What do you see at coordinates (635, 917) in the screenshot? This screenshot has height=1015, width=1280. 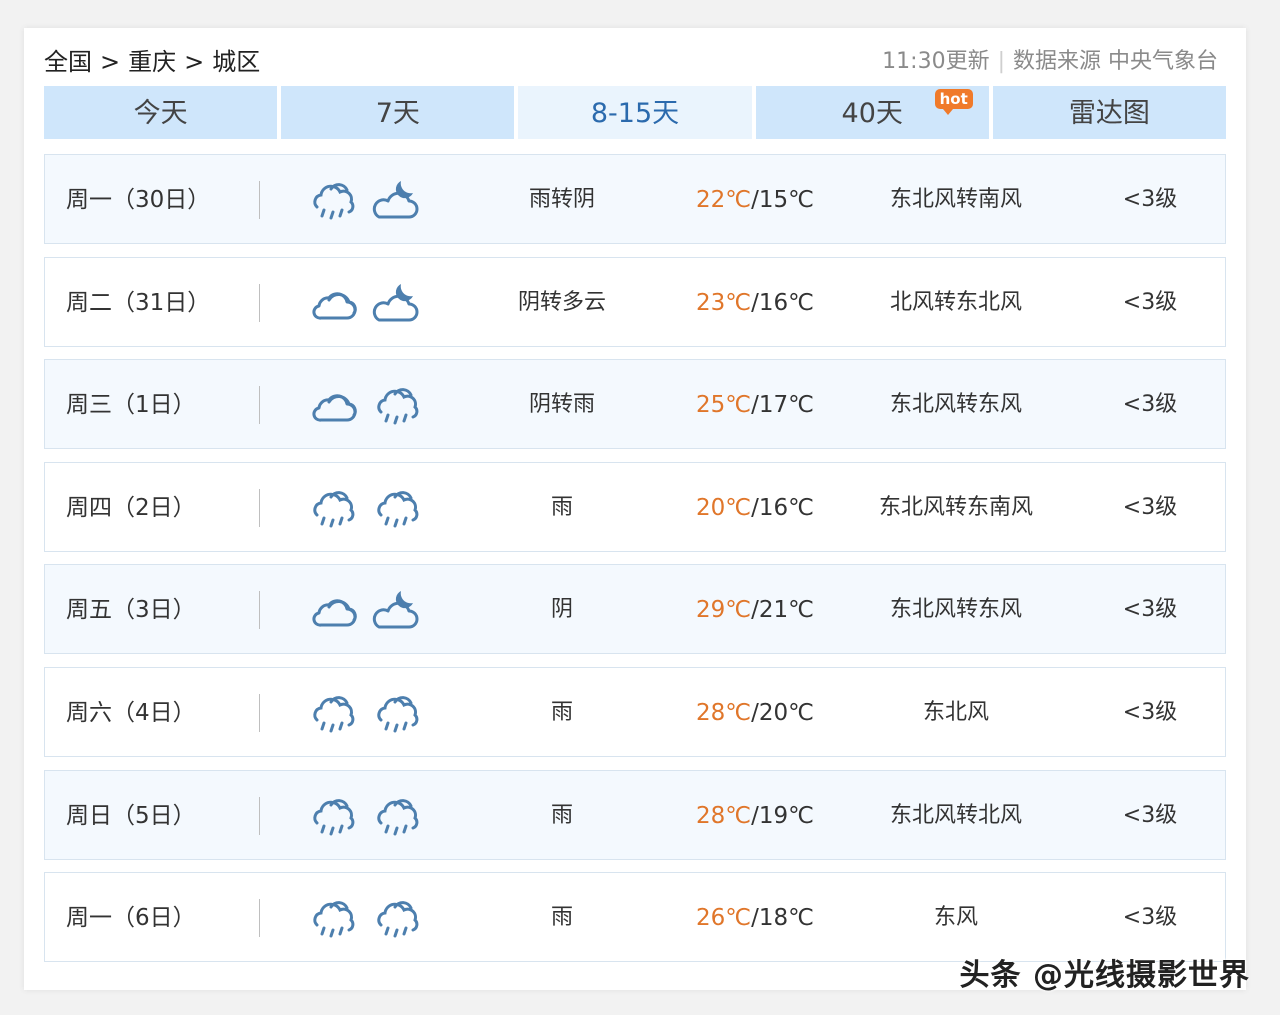 I see `forecast-row: 周一（6日） 雨 26℃/18℃ 东风 <3级` at bounding box center [635, 917].